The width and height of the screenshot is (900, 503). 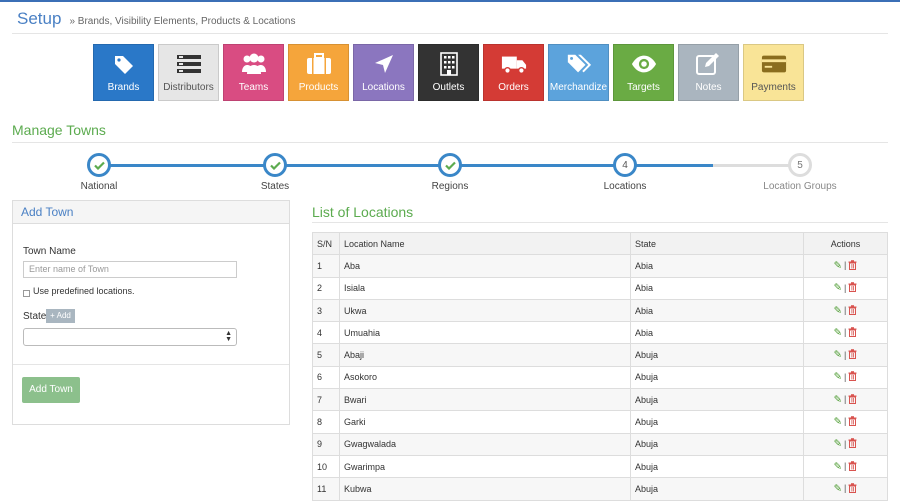 I want to click on cell-sn: 6, so click(x=326, y=377).